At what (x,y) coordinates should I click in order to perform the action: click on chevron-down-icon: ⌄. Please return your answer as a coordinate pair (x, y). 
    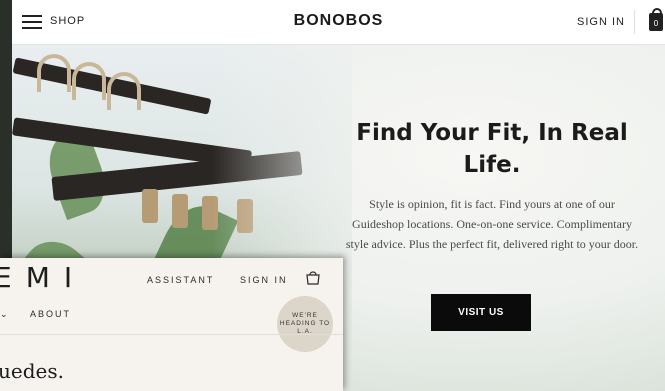
    Looking at the image, I should click on (4, 314).